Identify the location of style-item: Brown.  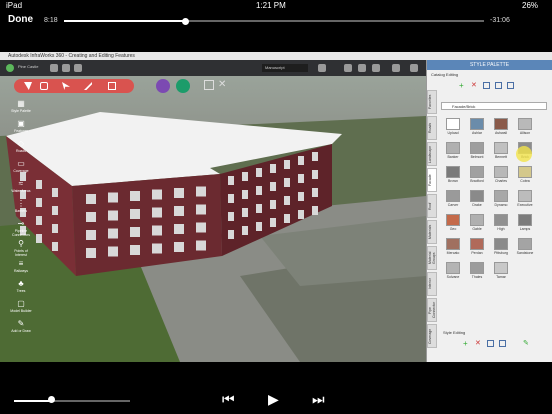
(453, 174).